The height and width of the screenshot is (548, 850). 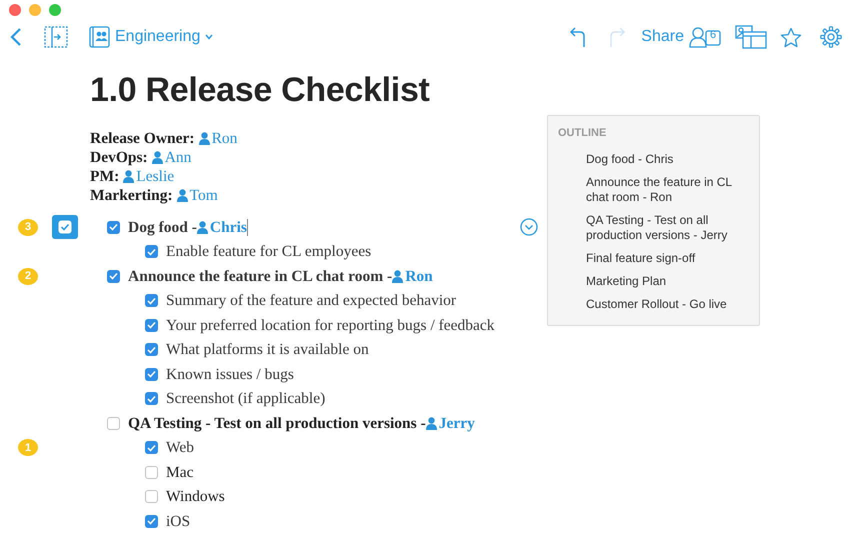 What do you see at coordinates (197, 195) in the screenshot?
I see `person-link: Tom` at bounding box center [197, 195].